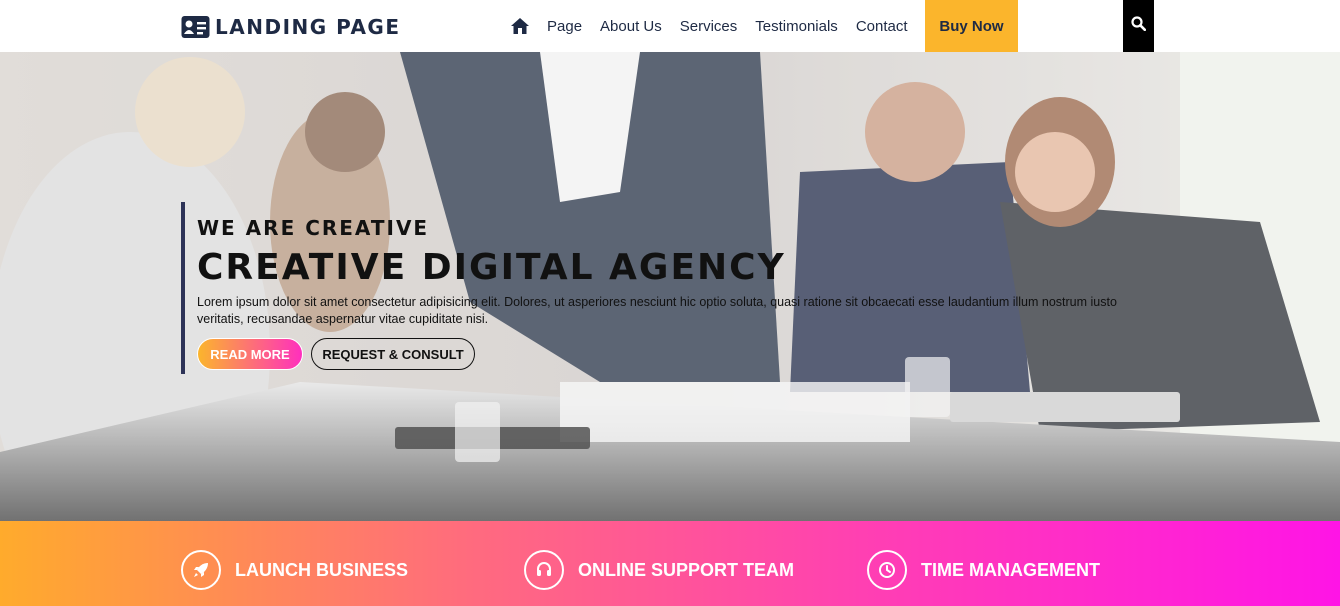 Image resolution: width=1340 pixels, height=606 pixels. I want to click on id-card-icon, so click(195, 27).